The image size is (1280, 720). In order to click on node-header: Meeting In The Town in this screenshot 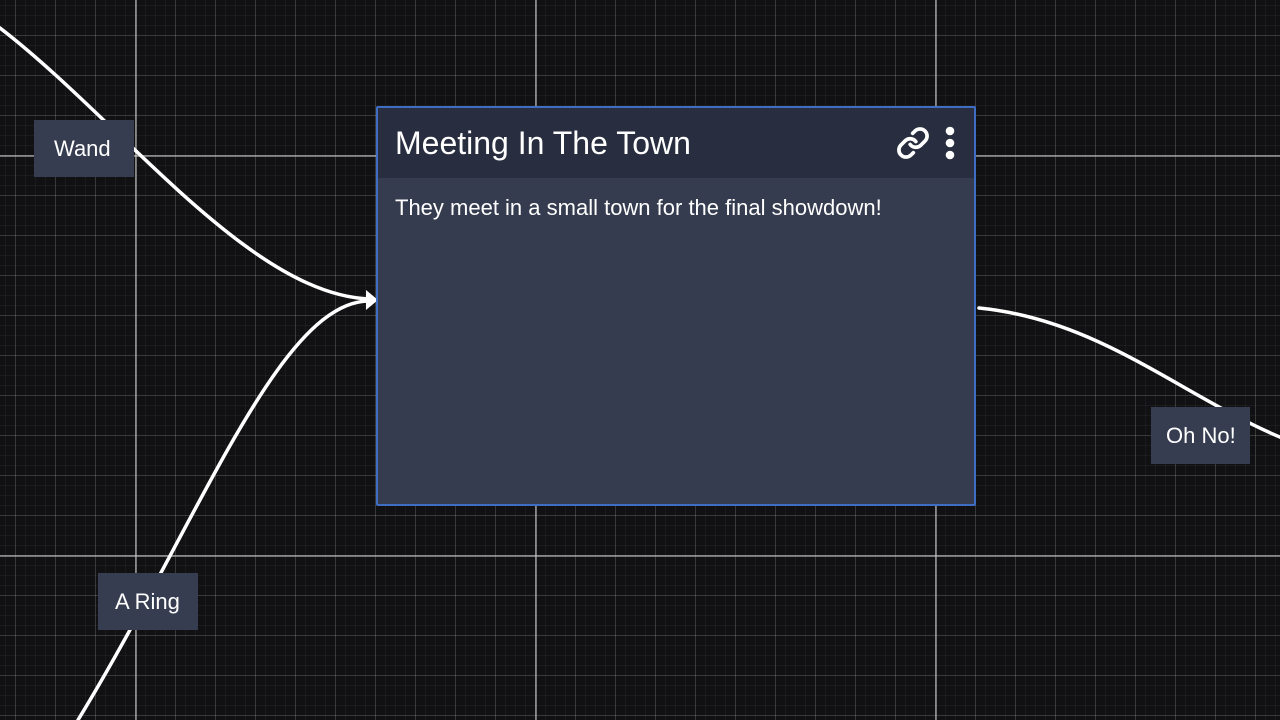, I will do `click(676, 143)`.